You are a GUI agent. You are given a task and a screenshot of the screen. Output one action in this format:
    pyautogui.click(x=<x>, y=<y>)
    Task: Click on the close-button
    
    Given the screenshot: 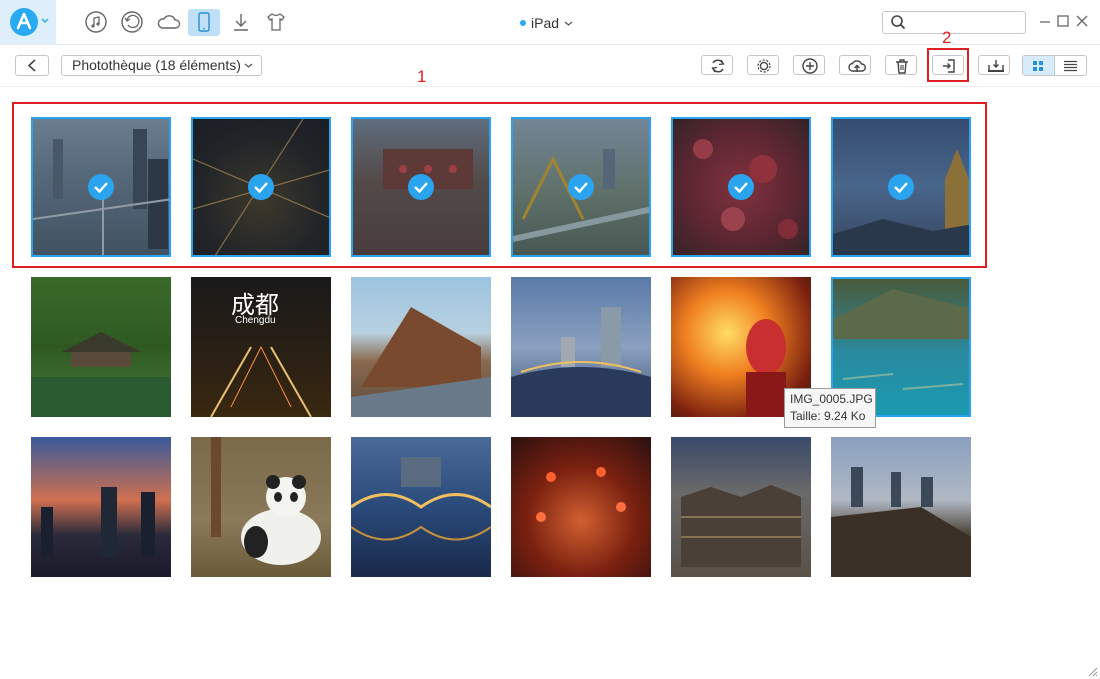 What is the action you would take?
    pyautogui.click(x=1082, y=21)
    